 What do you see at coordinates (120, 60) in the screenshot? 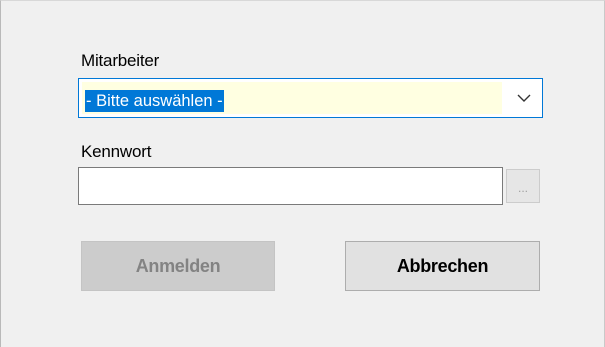
I see `employee-label: Mitarbeiter` at bounding box center [120, 60].